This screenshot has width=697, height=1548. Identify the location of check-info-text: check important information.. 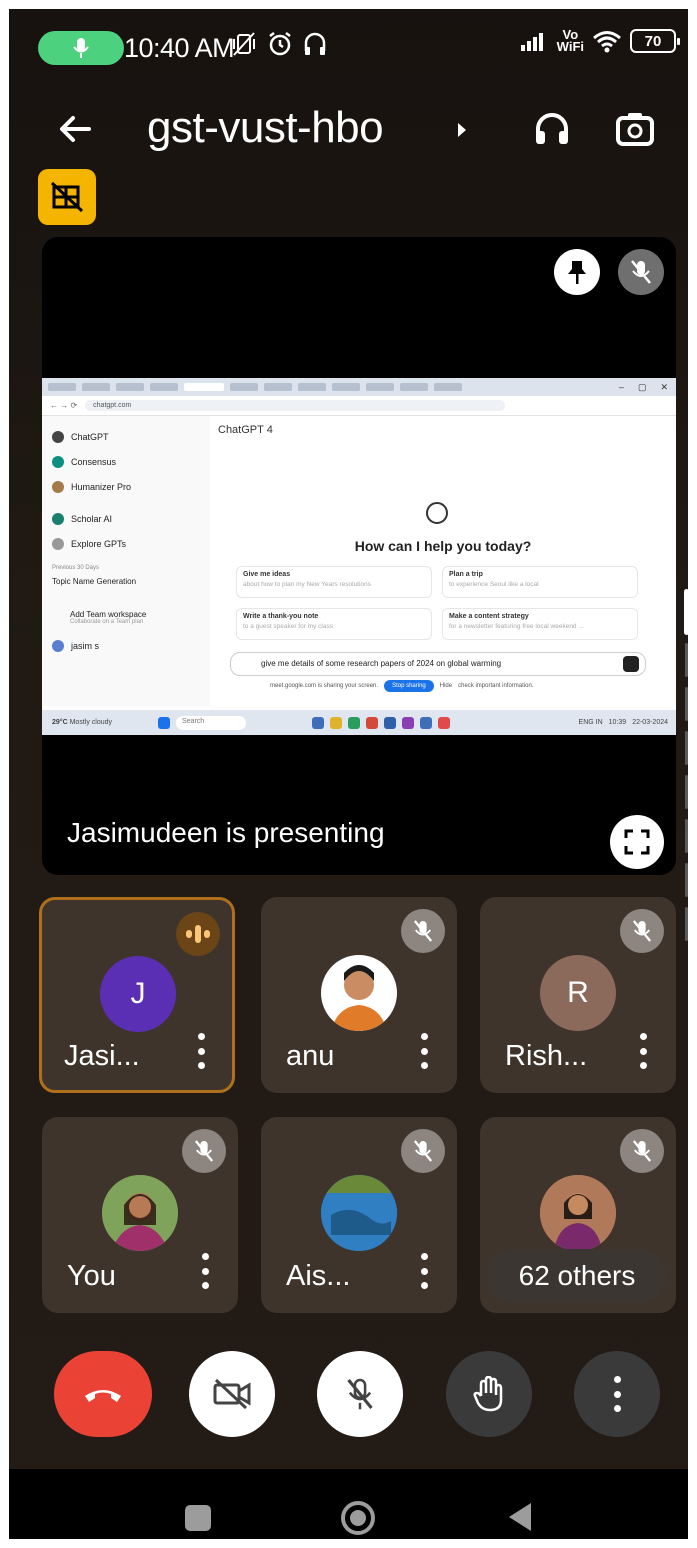
(496, 686).